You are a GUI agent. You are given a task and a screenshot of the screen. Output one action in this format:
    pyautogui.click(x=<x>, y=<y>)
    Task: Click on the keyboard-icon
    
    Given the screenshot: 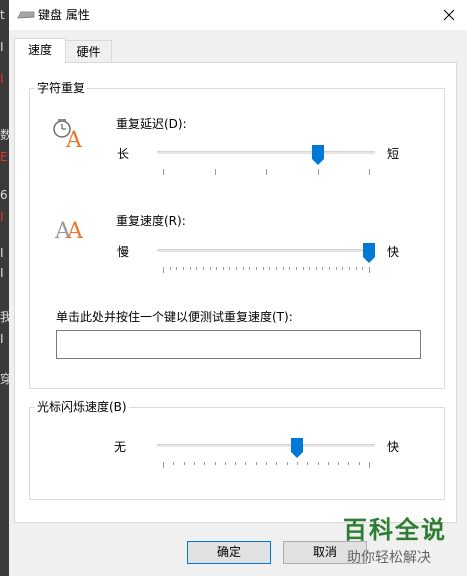 What is the action you would take?
    pyautogui.click(x=26, y=15)
    